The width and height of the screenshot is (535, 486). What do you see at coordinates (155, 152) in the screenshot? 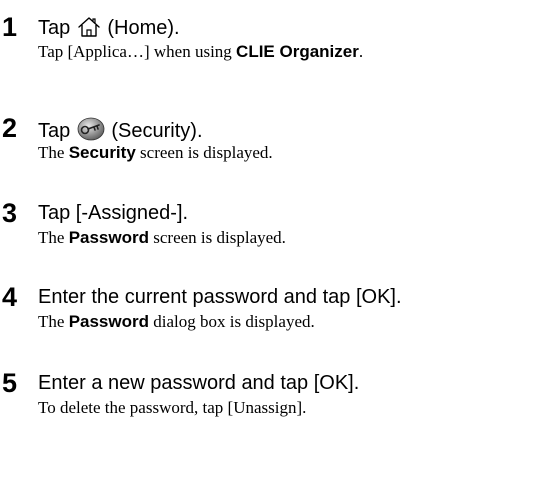
I see `step-description: The Security screen is displayed.` at bounding box center [155, 152].